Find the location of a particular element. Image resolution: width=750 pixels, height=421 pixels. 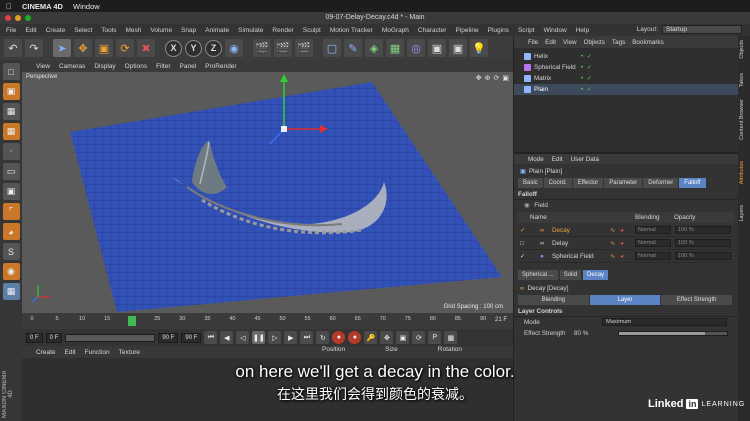

zoom-icon: ⊕ is located at coordinates (488, 78).